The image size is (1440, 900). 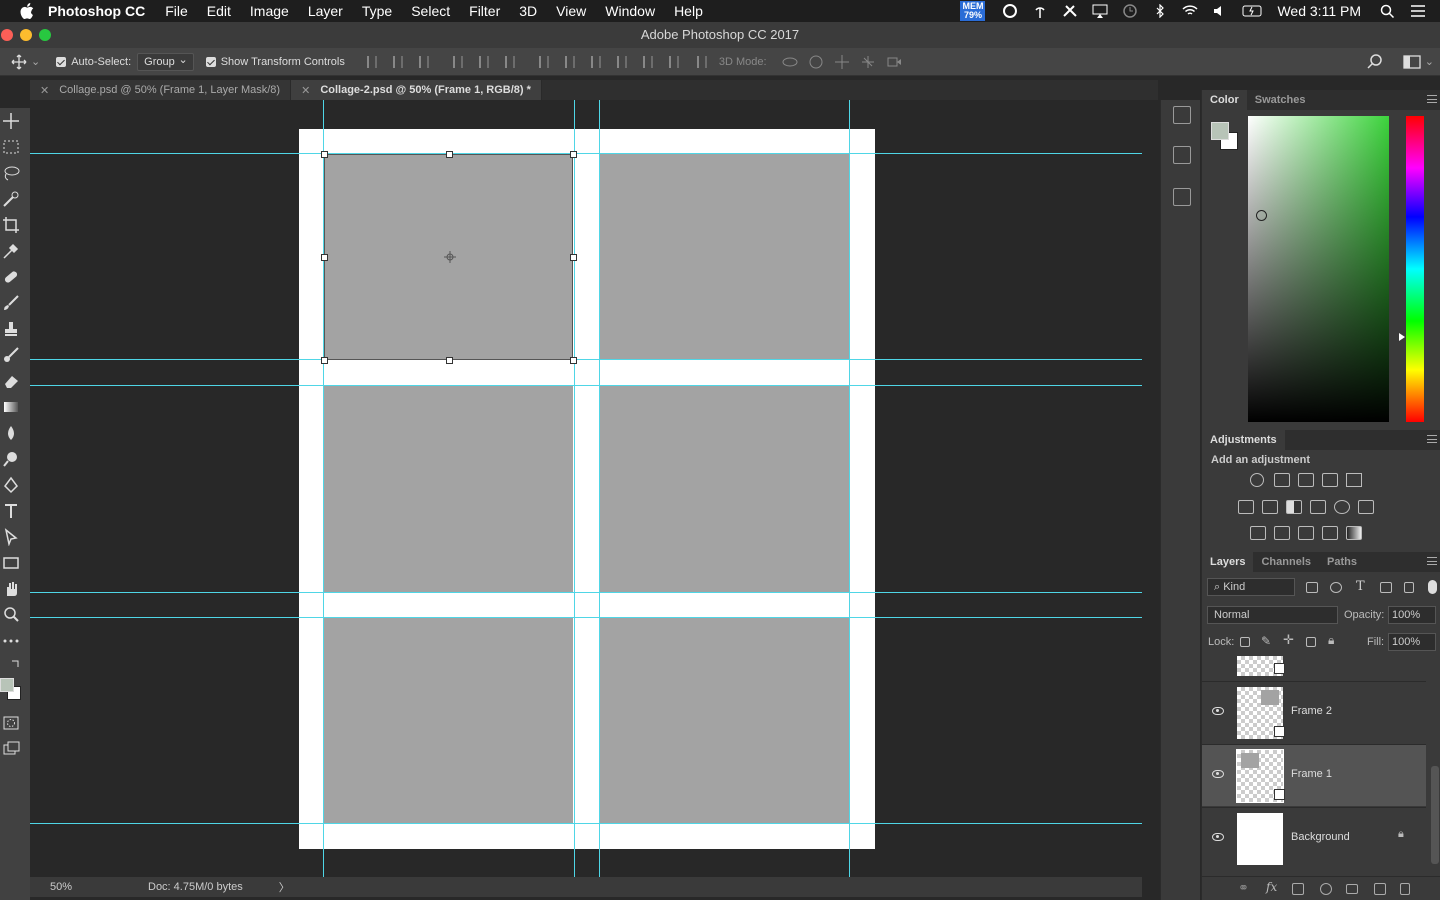 What do you see at coordinates (1352, 889) in the screenshot?
I see `new-group-icon` at bounding box center [1352, 889].